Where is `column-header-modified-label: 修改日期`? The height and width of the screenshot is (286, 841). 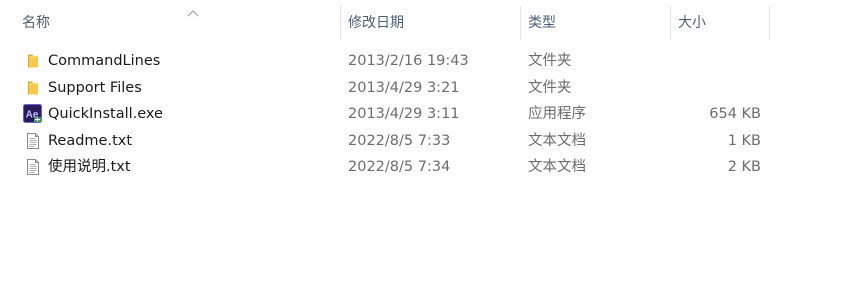 column-header-modified-label: 修改日期 is located at coordinates (376, 23).